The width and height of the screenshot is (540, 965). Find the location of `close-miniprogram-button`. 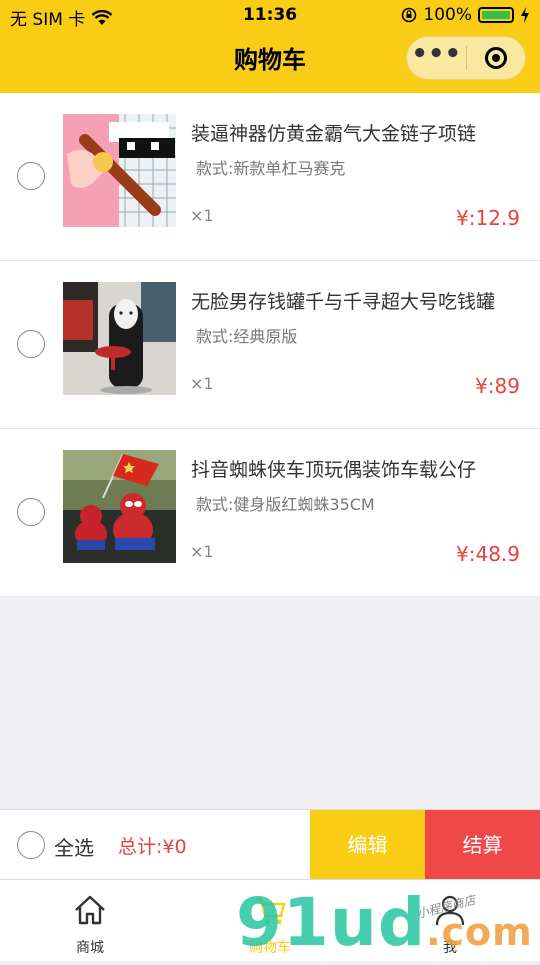

close-miniprogram-button is located at coordinates (495, 58).